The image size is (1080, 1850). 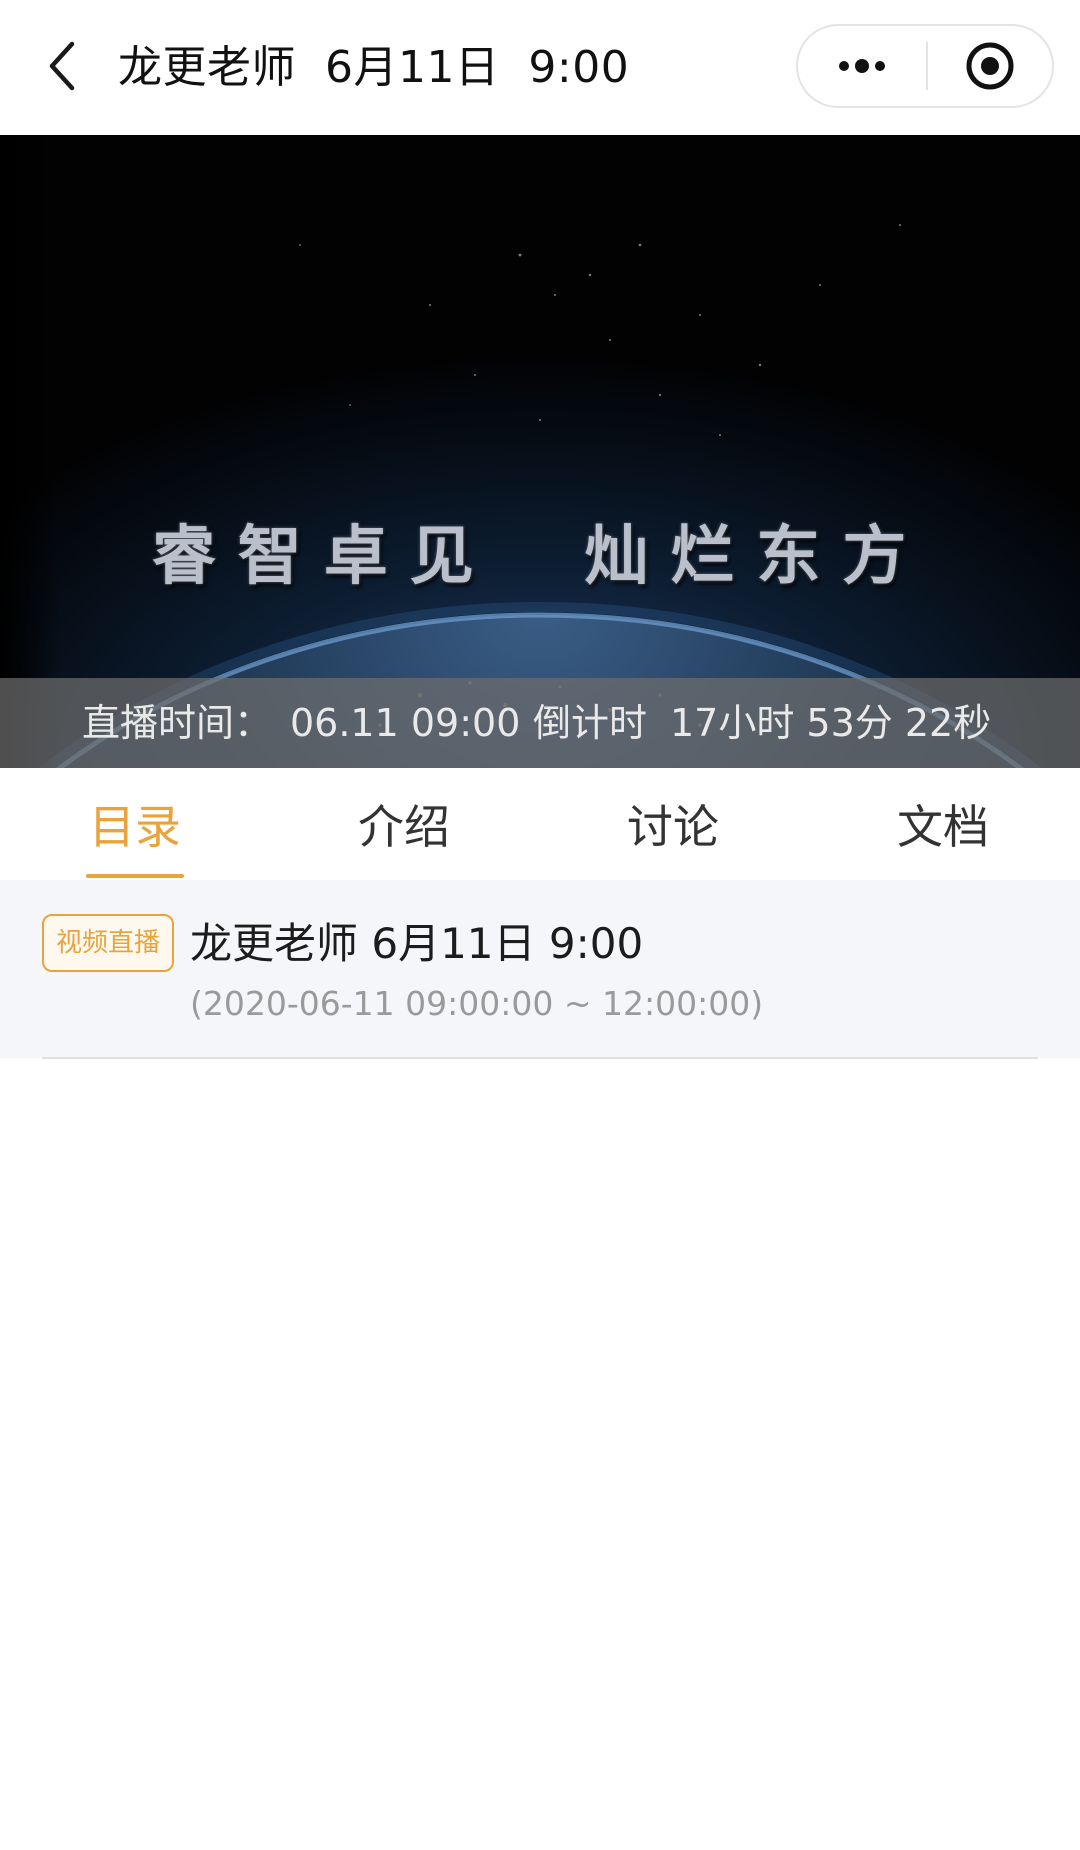 I want to click on tab-documents: 文档, so click(x=943, y=824).